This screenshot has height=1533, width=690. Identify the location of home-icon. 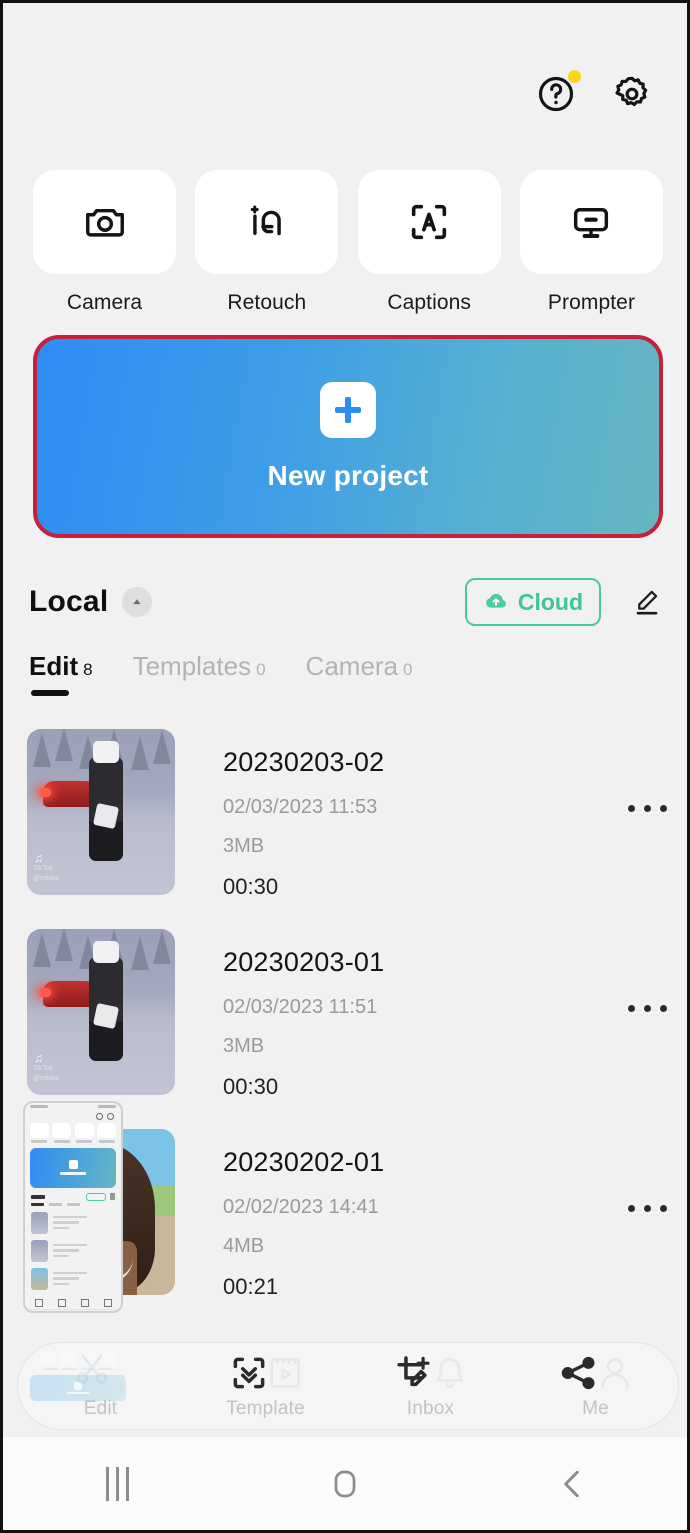
(345, 1483).